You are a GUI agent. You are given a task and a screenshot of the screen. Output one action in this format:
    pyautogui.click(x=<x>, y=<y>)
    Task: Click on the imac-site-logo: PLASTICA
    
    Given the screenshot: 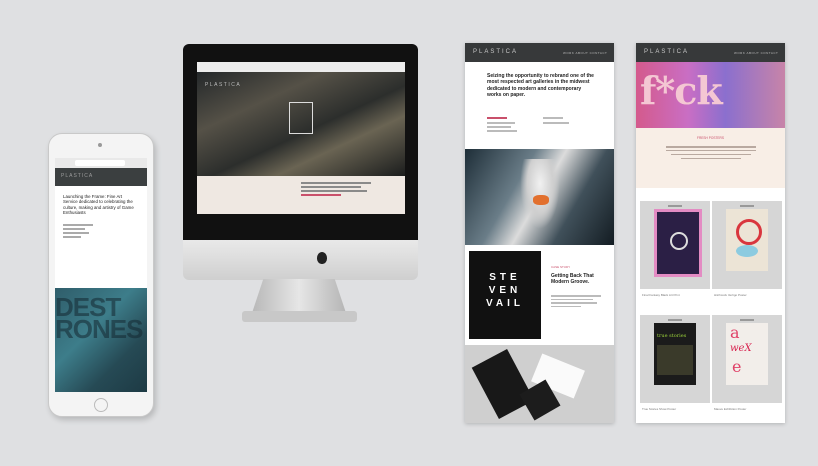 What is the action you would take?
    pyautogui.click(x=223, y=85)
    